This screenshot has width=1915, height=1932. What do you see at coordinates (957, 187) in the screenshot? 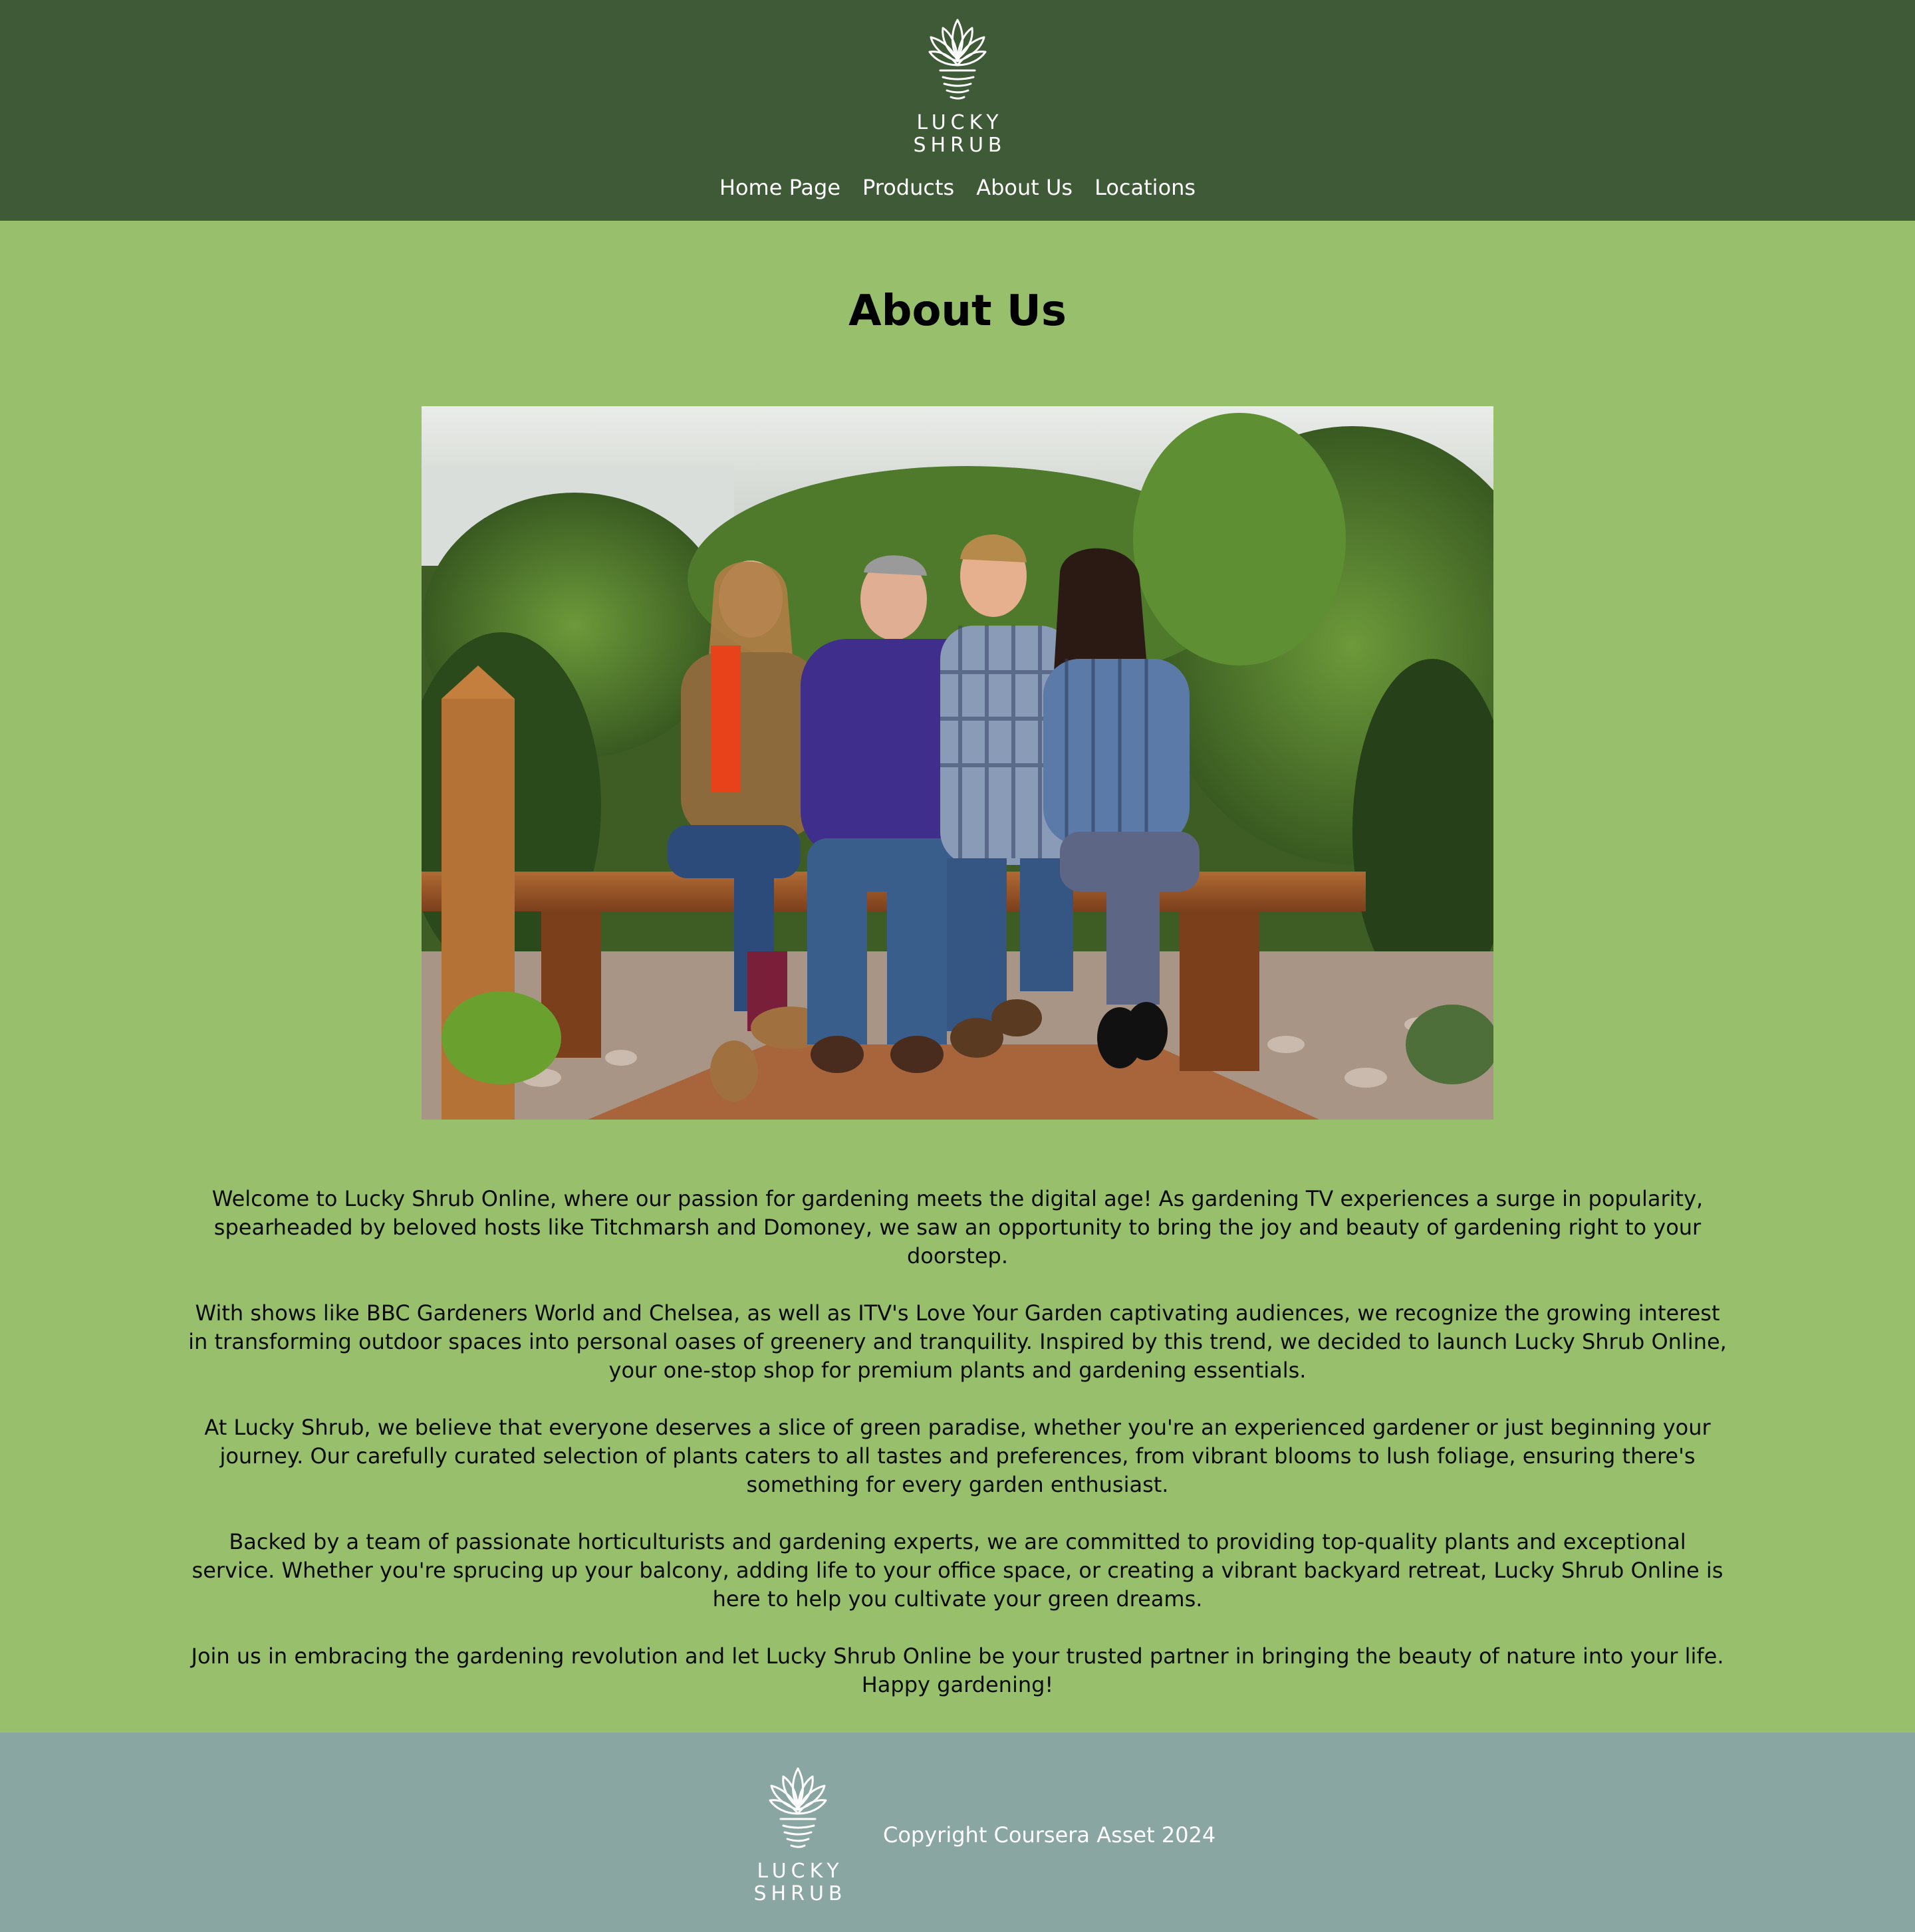
I see `main-nav: Home Page Products About Us Locations` at bounding box center [957, 187].